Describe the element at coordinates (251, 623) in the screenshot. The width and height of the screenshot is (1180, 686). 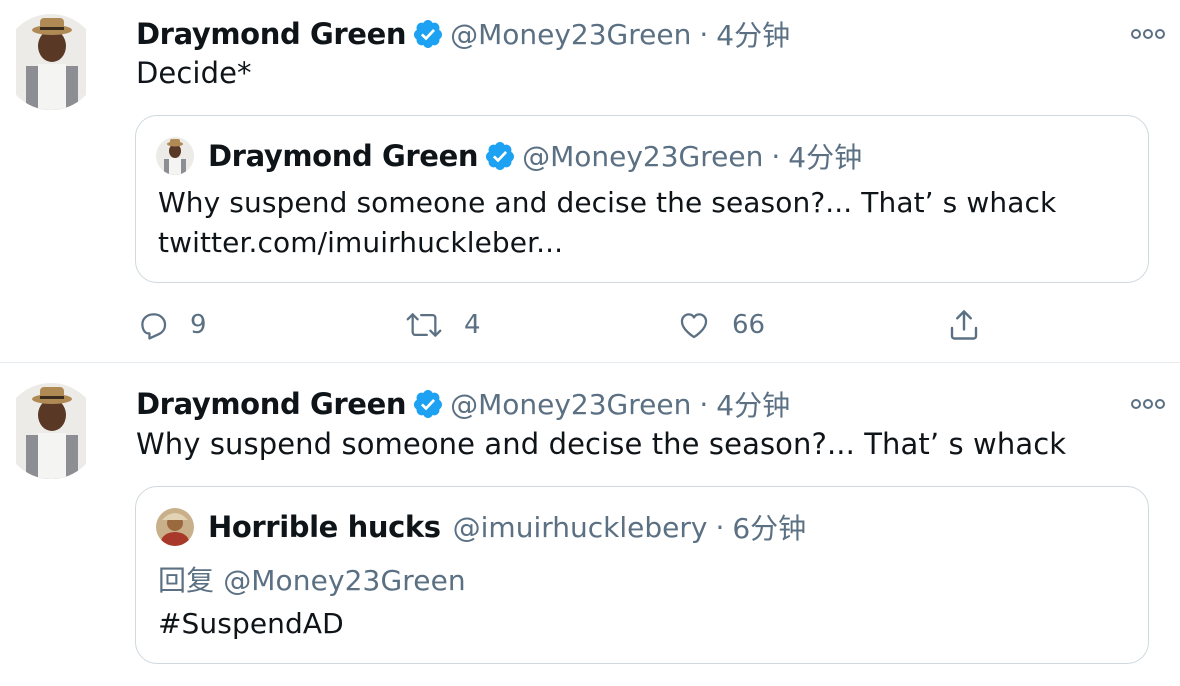
I see `quoted-tweet-text: #SuspendAD` at that location.